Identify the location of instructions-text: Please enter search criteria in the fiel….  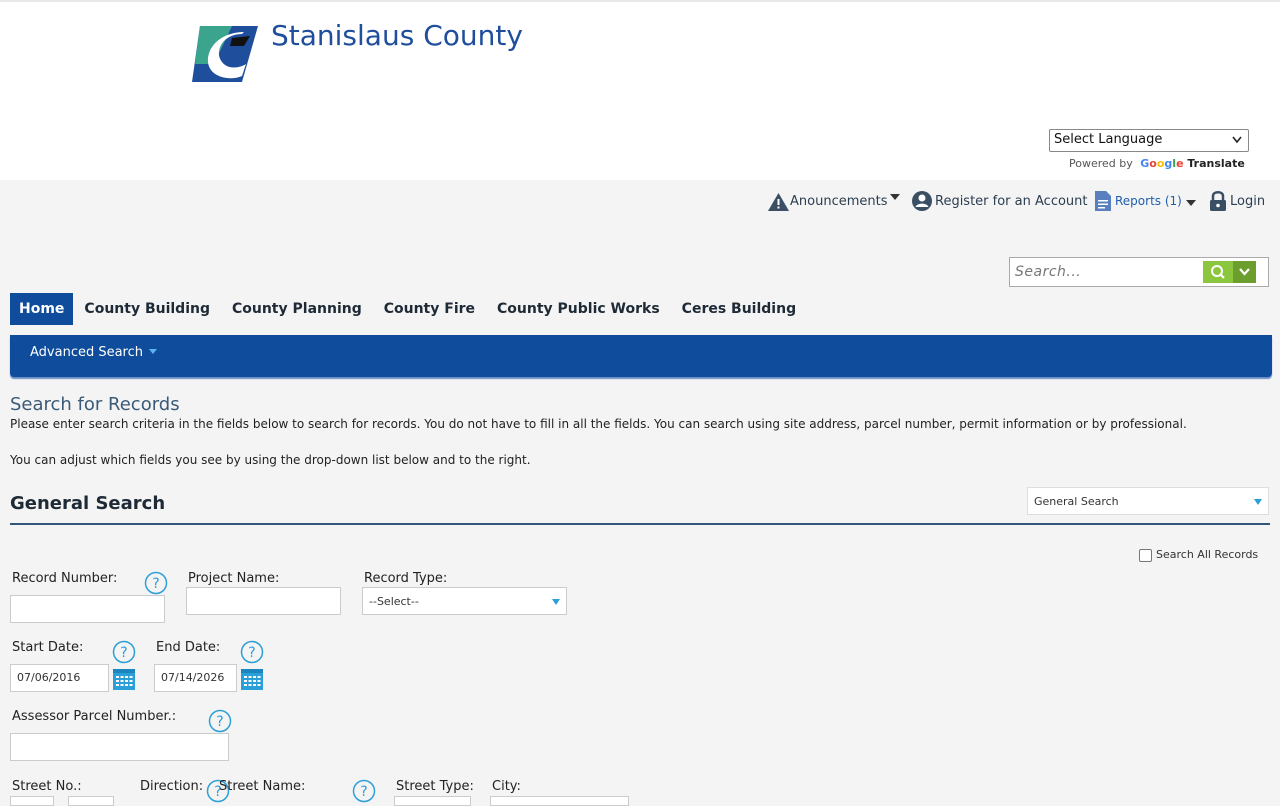
(598, 424).